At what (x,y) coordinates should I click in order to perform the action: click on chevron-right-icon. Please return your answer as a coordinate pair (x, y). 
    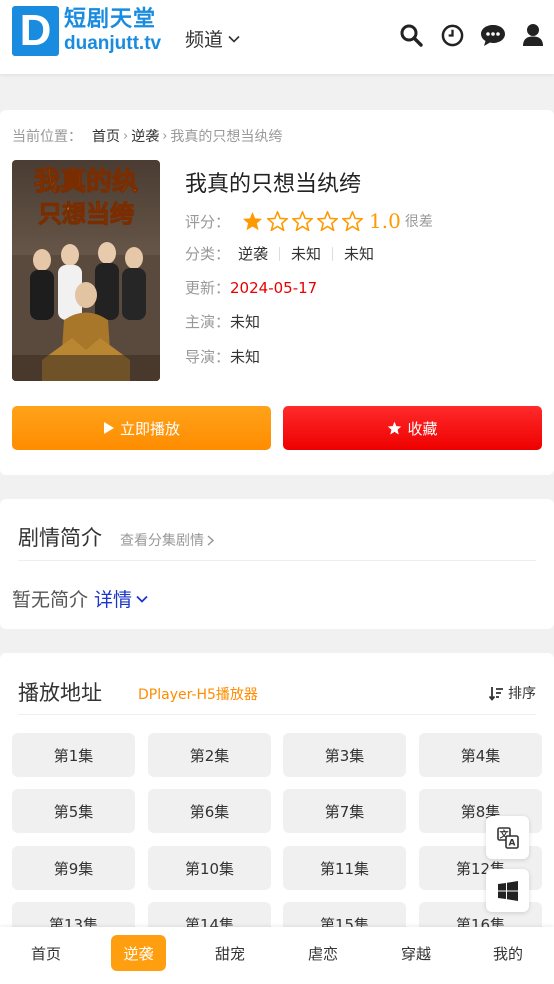
    Looking at the image, I should click on (210, 540).